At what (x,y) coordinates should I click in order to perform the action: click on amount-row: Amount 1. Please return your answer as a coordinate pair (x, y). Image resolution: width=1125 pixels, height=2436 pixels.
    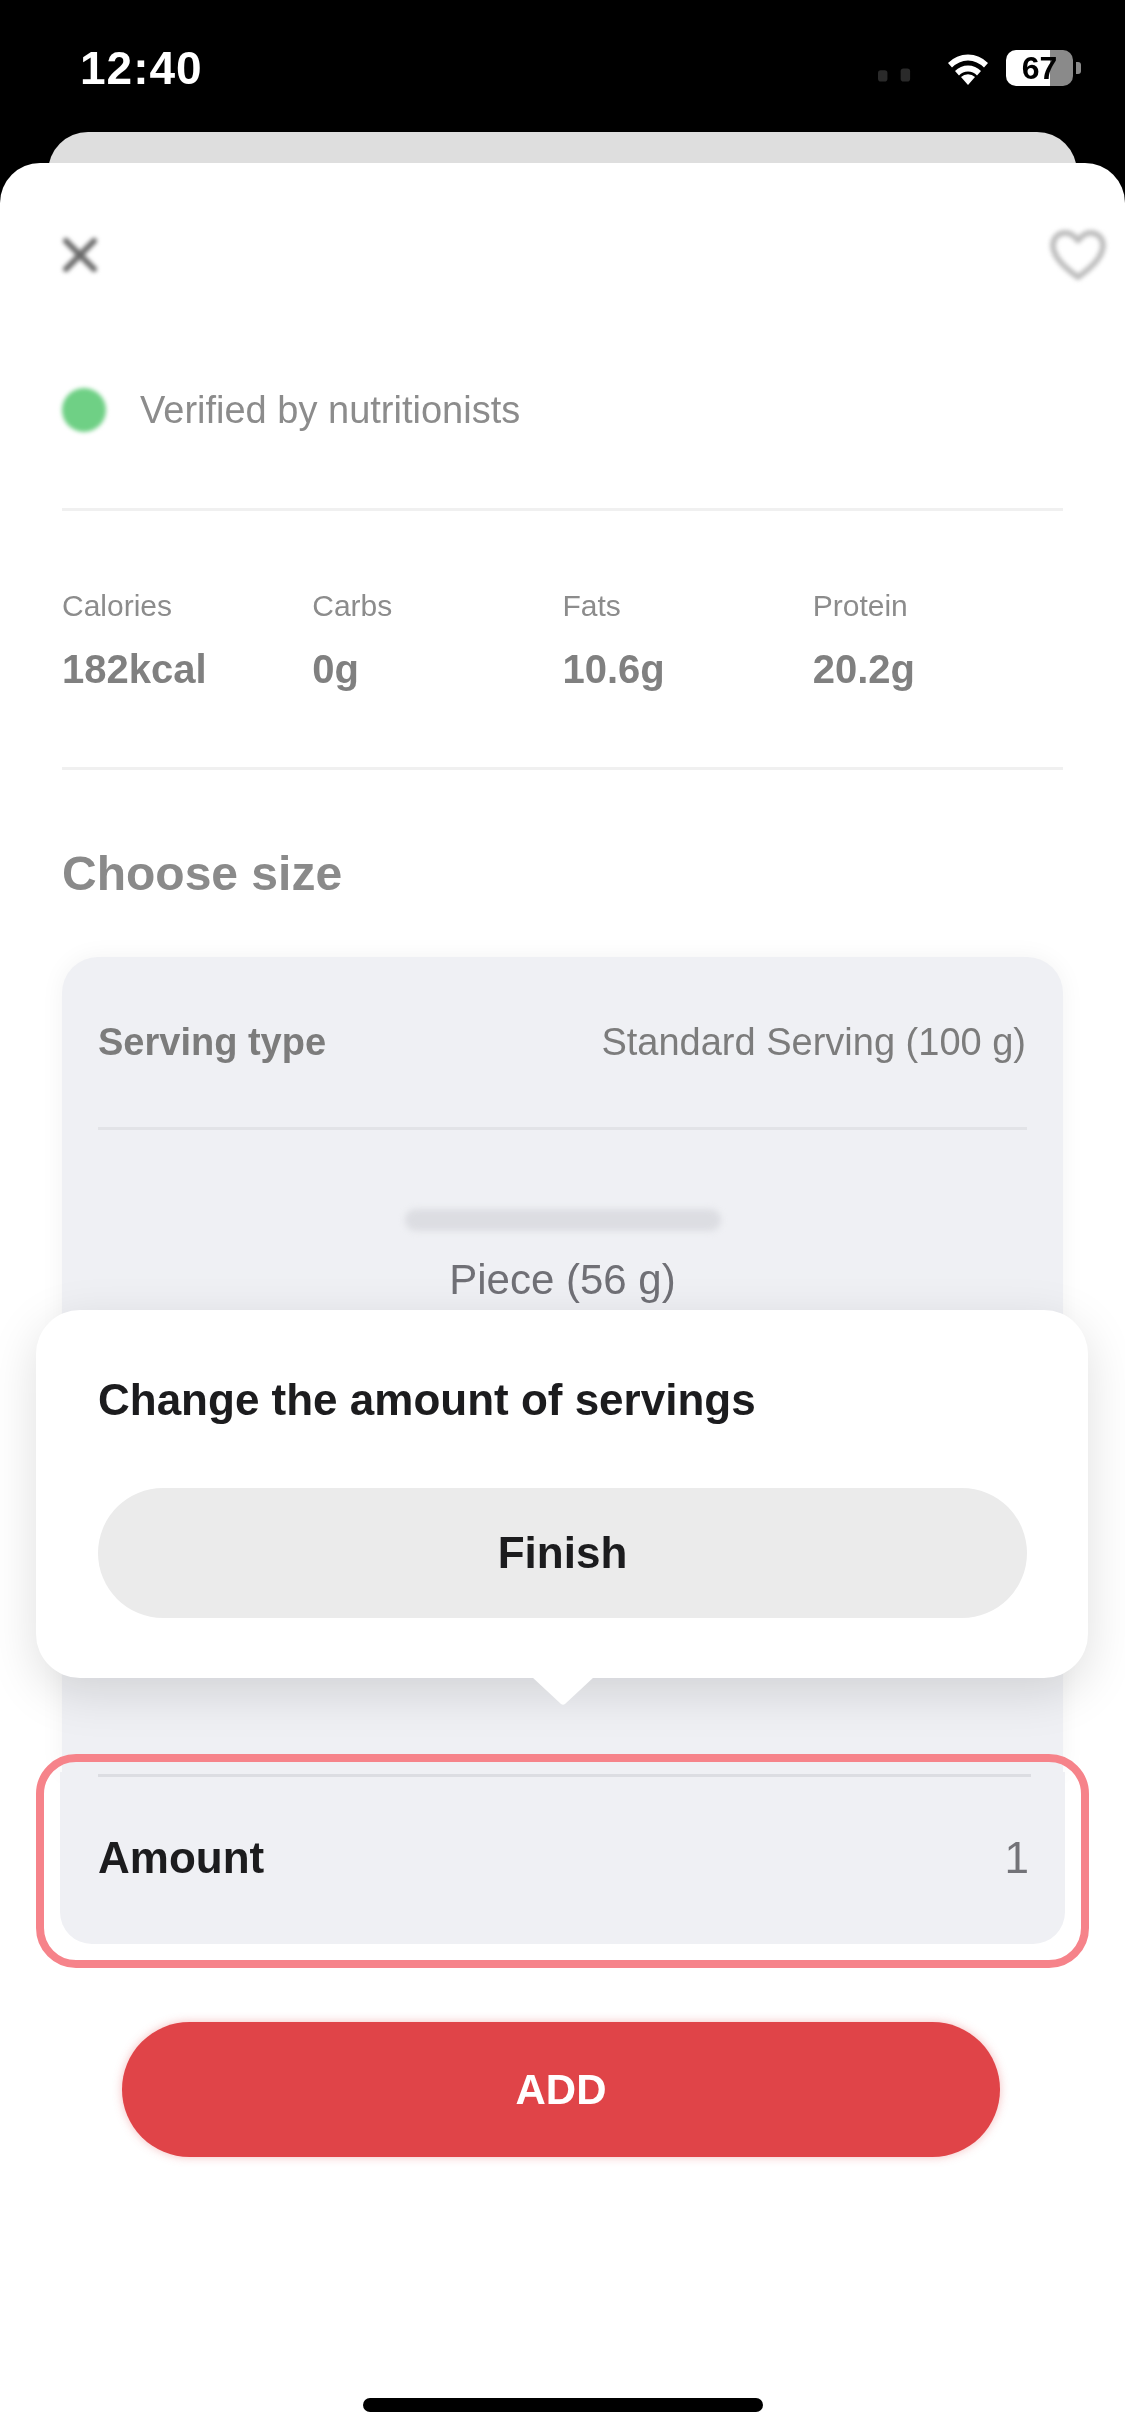
    Looking at the image, I should click on (562, 1858).